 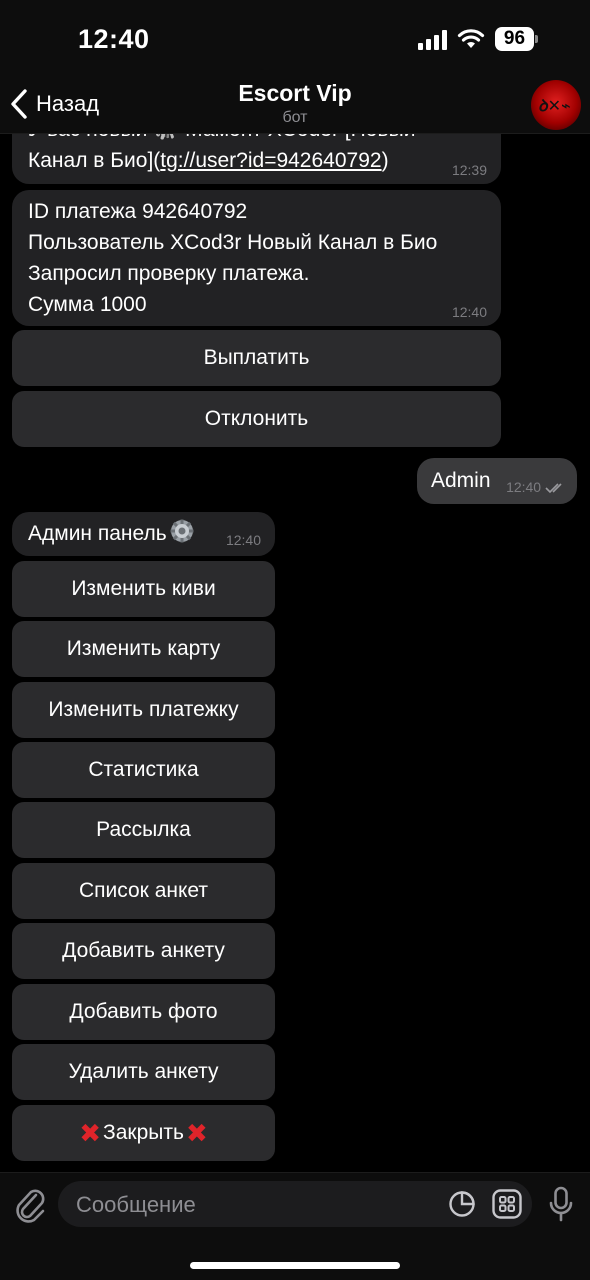 I want to click on statistics-button: Статистика, so click(x=143, y=770).